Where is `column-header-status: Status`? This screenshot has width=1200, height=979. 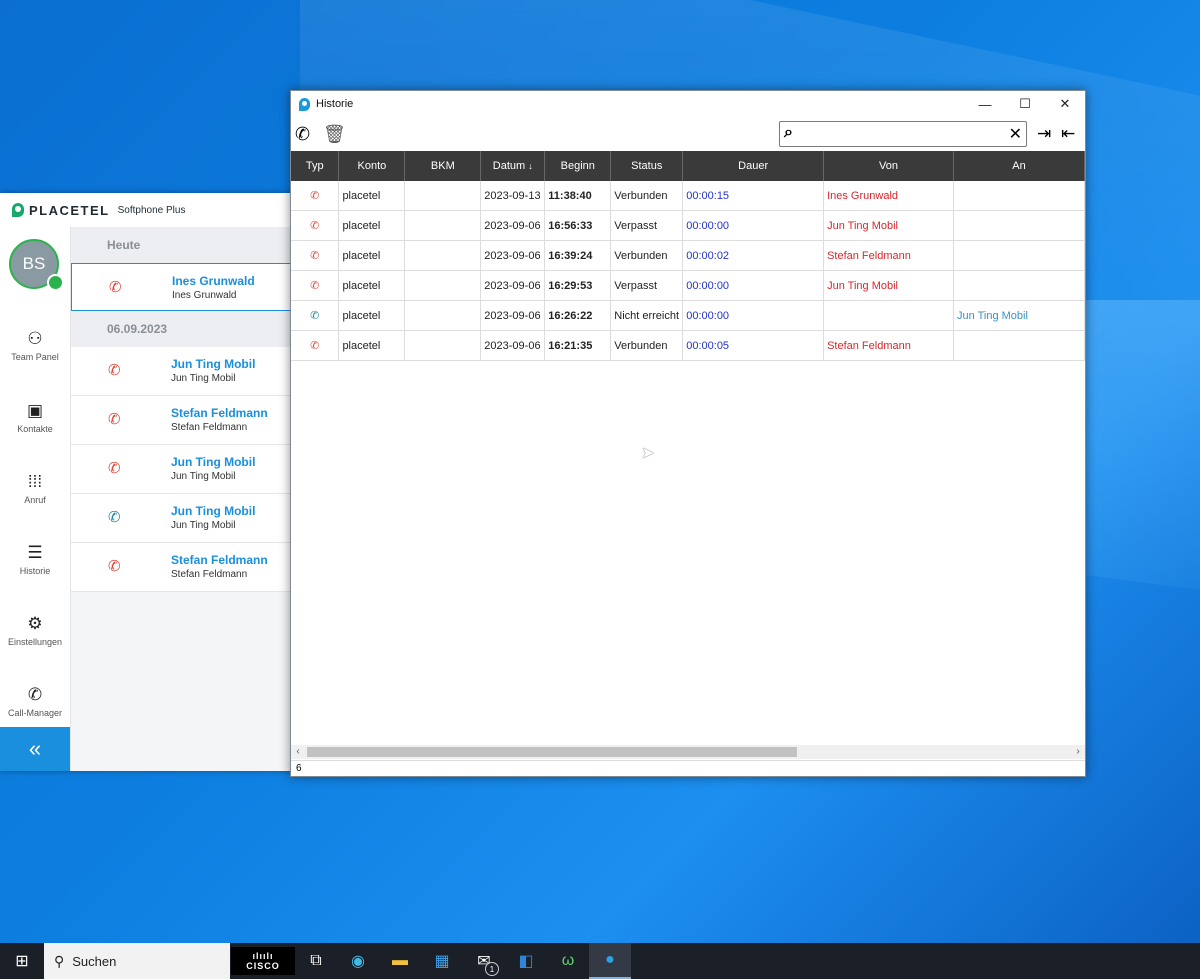
column-header-status: Status is located at coordinates (647, 166).